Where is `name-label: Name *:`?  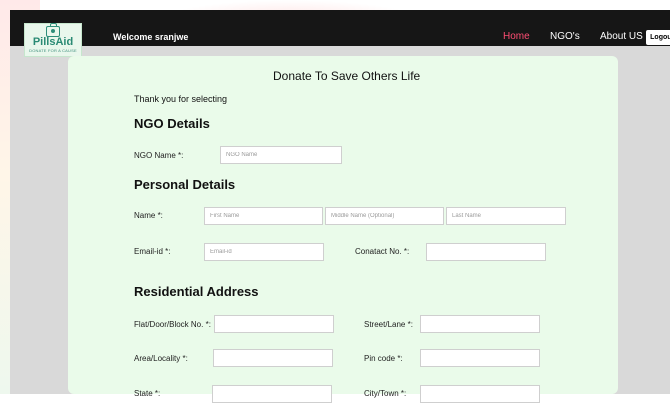 name-label: Name *: is located at coordinates (148, 215).